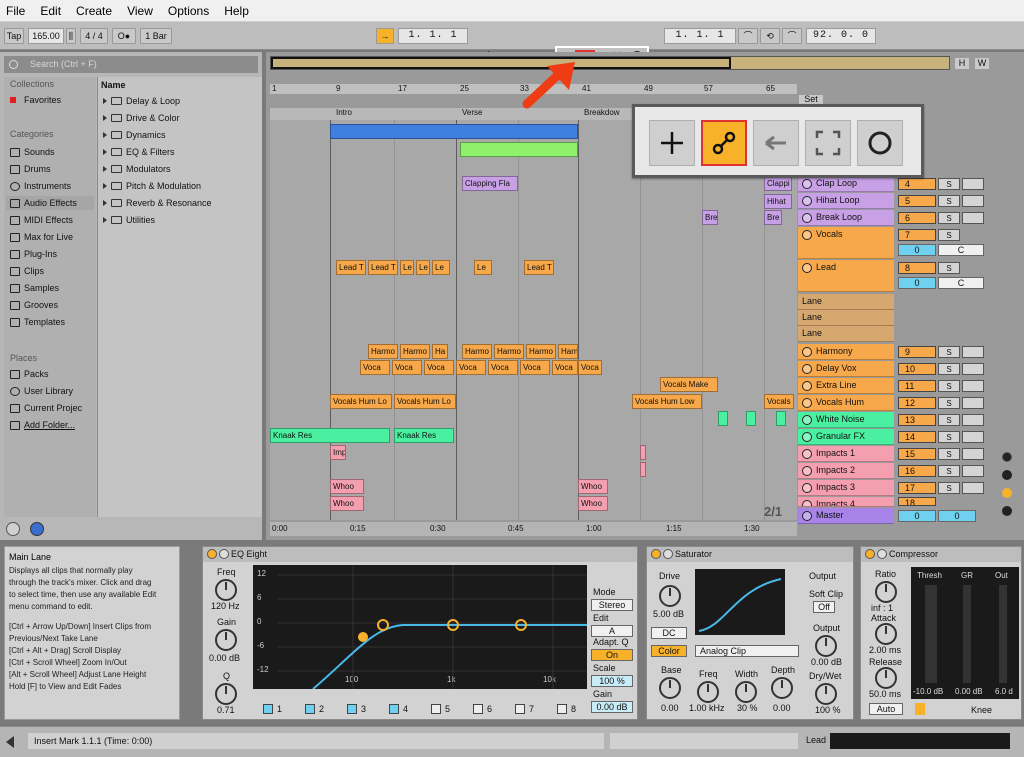 The width and height of the screenshot is (1024, 757). What do you see at coordinates (778, 183) in the screenshot?
I see `clip: Clappi` at bounding box center [778, 183].